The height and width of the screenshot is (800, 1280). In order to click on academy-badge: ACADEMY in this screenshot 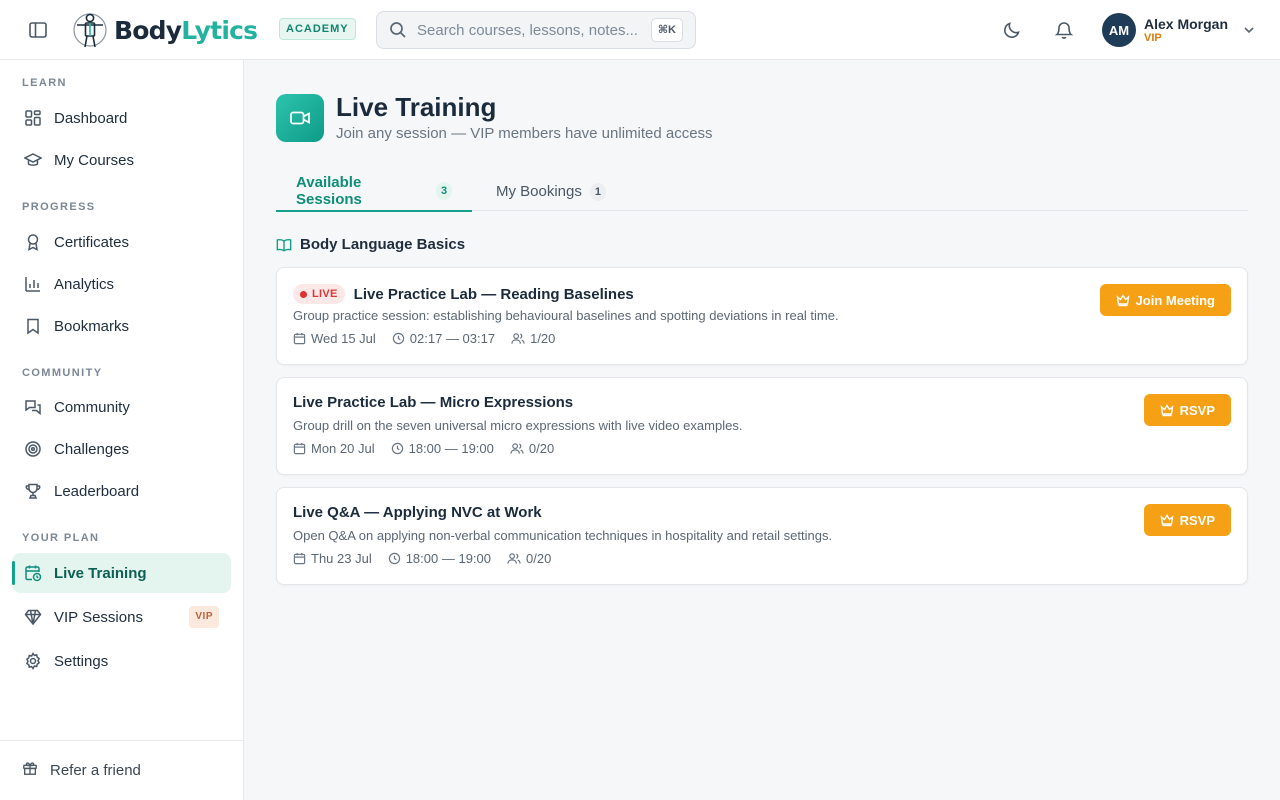, I will do `click(317, 29)`.